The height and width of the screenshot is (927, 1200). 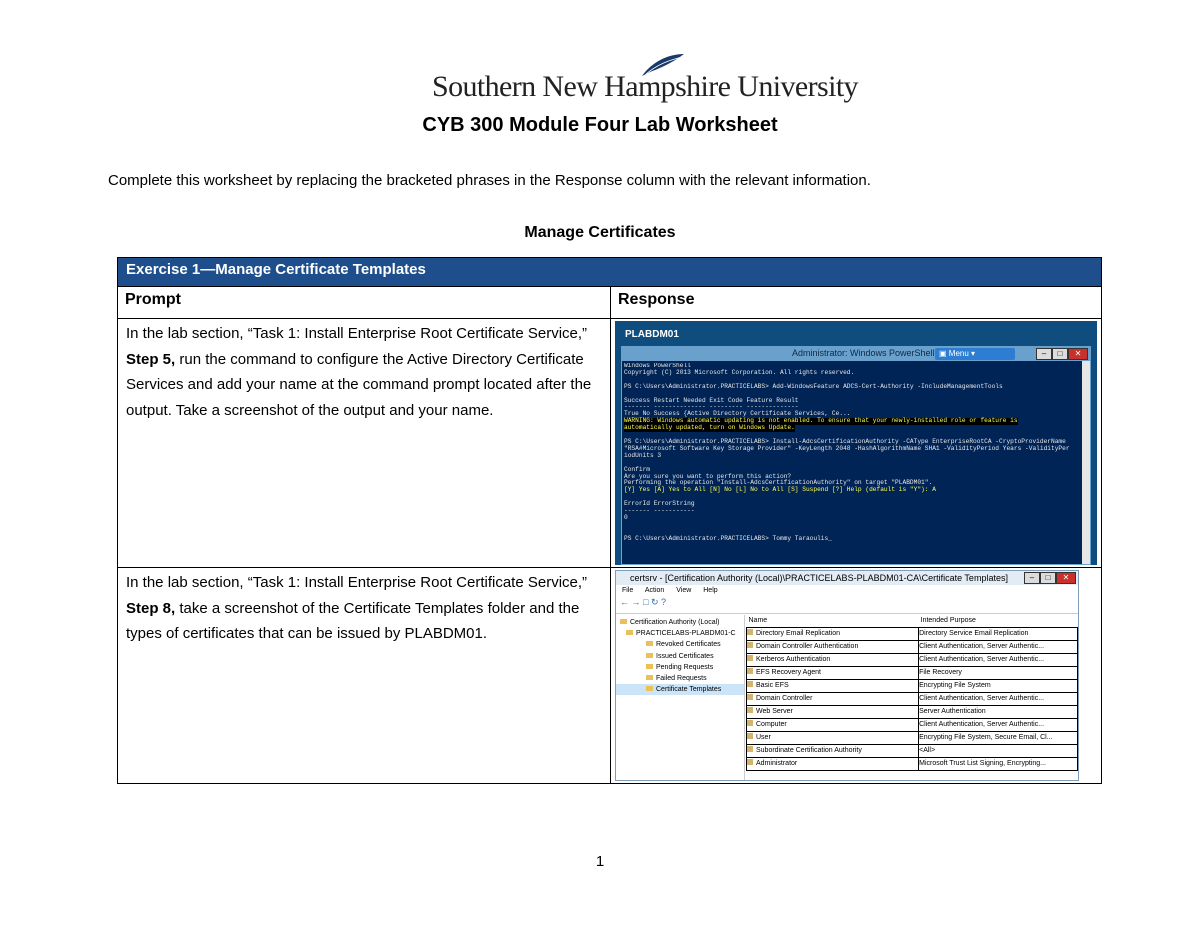 What do you see at coordinates (680, 622) in the screenshot?
I see `tree-item: Certification Authority (Local)` at bounding box center [680, 622].